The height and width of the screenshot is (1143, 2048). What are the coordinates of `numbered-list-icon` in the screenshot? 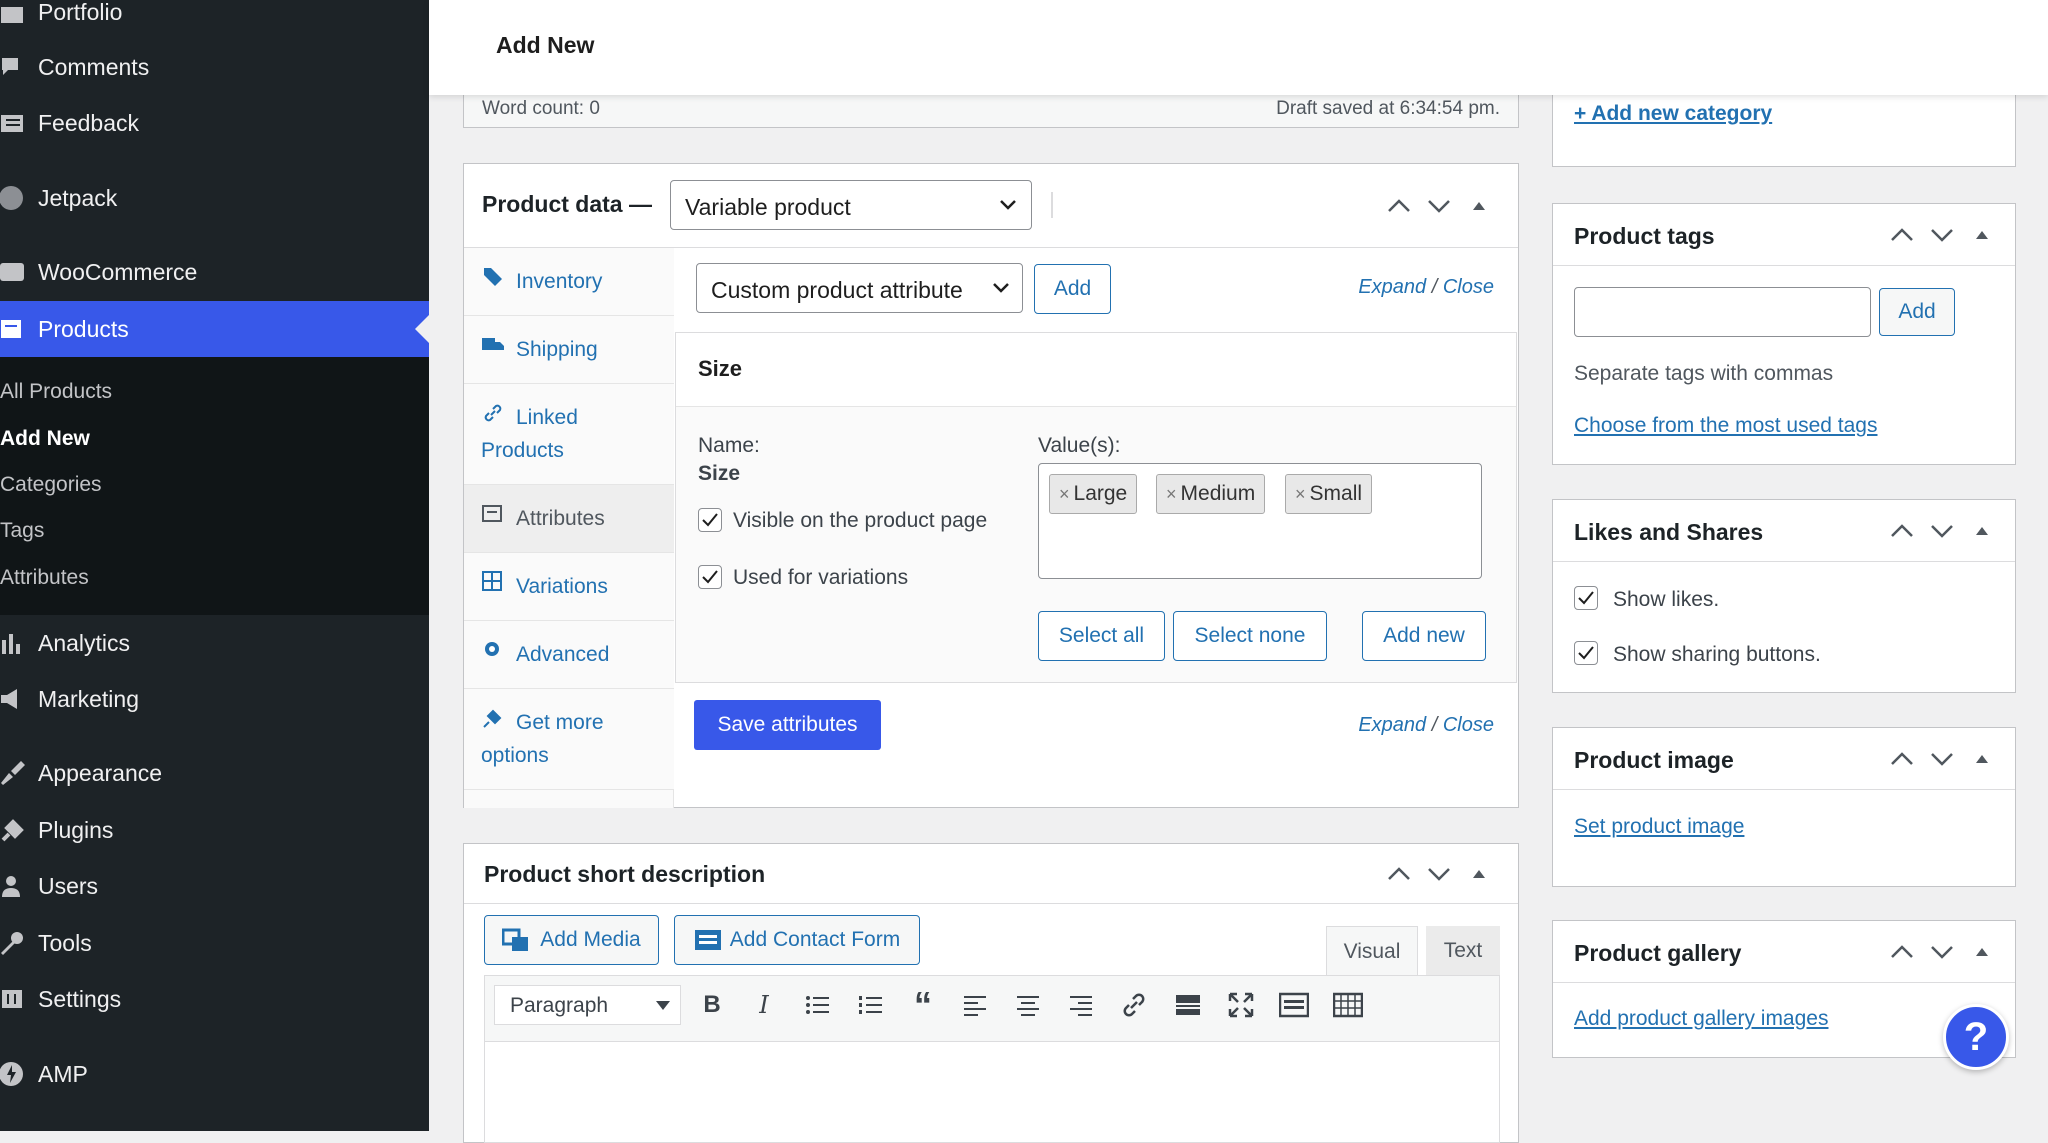 It's located at (871, 1005).